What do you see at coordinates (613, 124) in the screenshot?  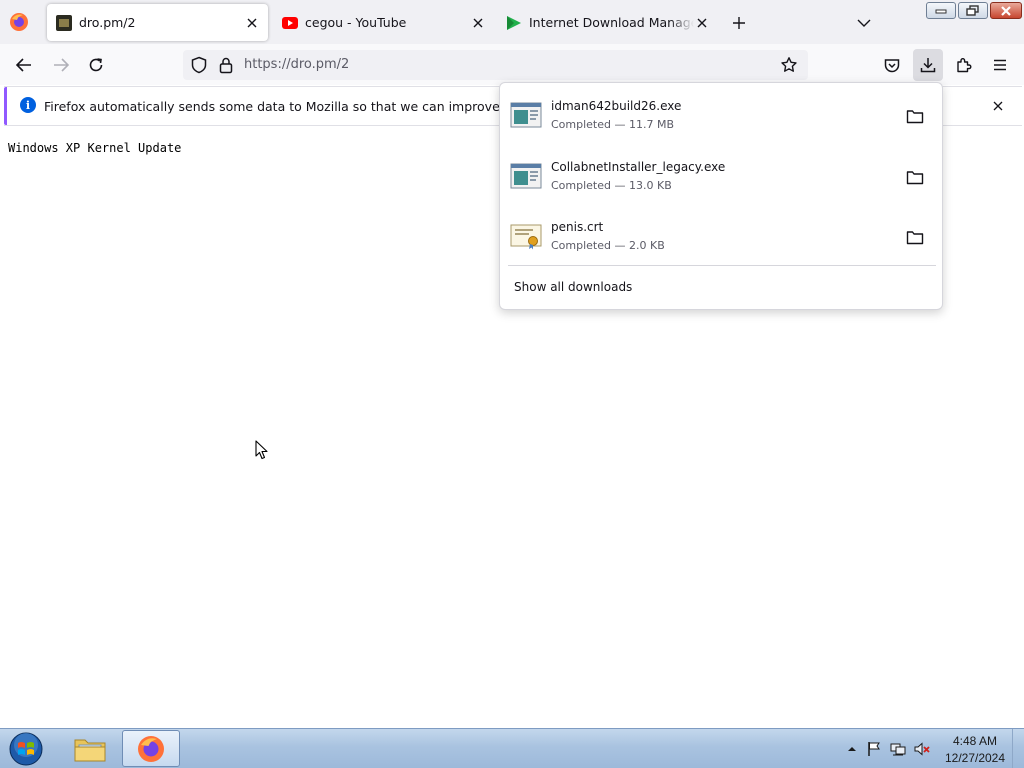 I see `download-status: Completed — 11.7 MB` at bounding box center [613, 124].